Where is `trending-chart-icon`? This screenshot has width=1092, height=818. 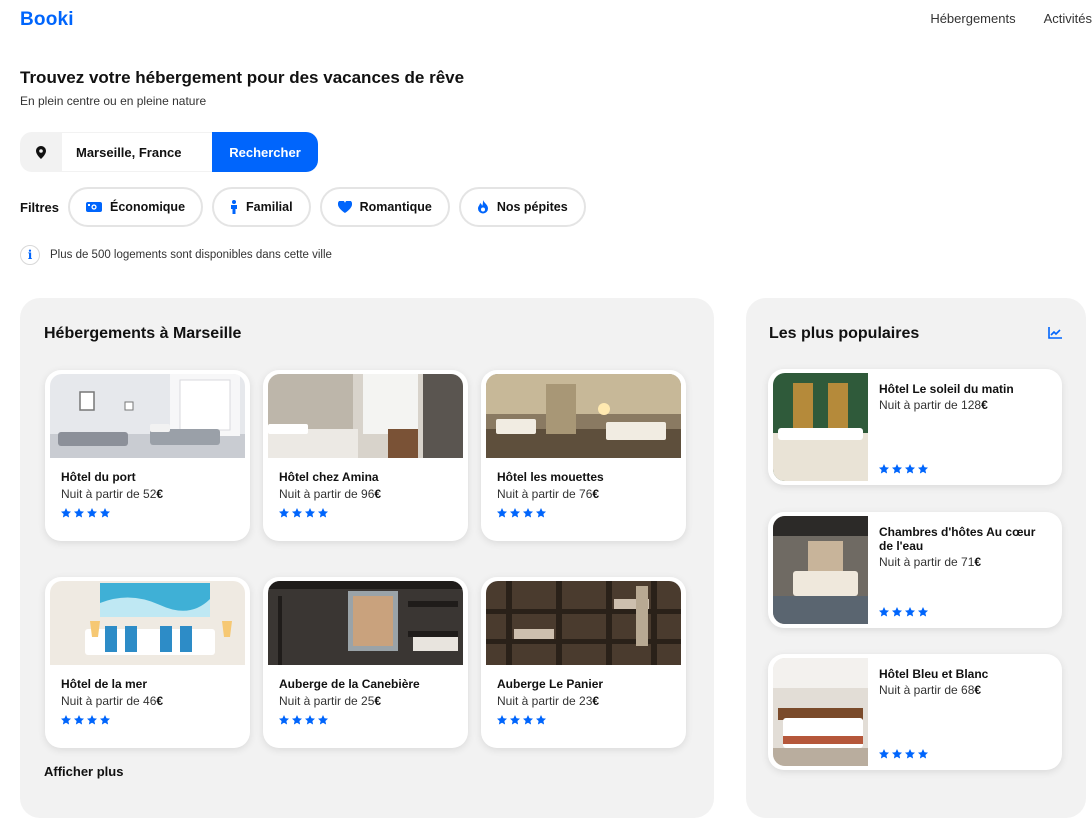 trending-chart-icon is located at coordinates (1055, 335).